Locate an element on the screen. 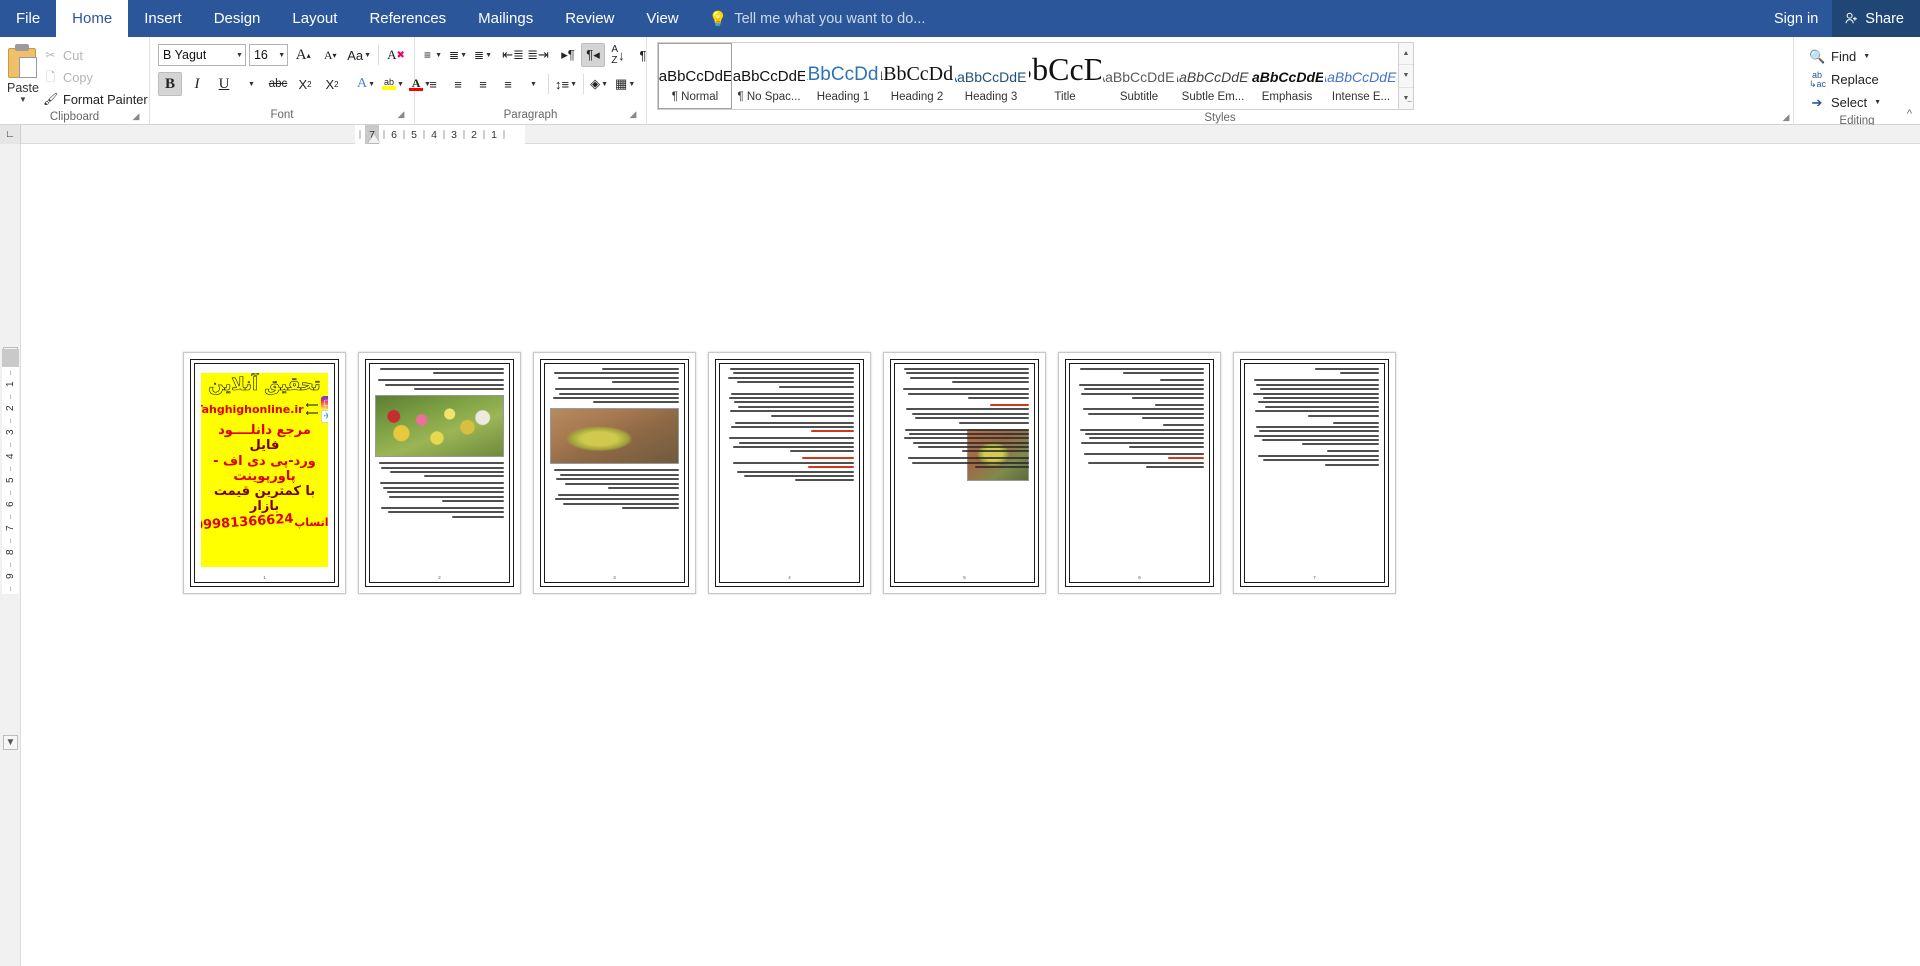  sign-in-button: Sign in is located at coordinates (1796, 18).